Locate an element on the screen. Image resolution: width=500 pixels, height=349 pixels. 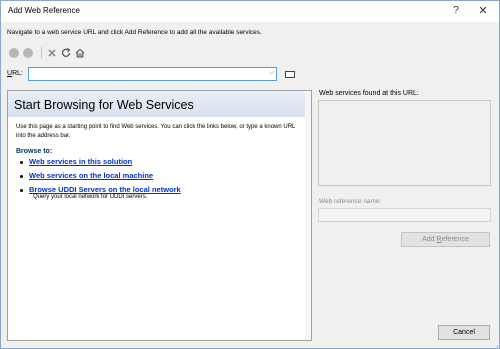
close-button: ✕ is located at coordinates (483, 11).